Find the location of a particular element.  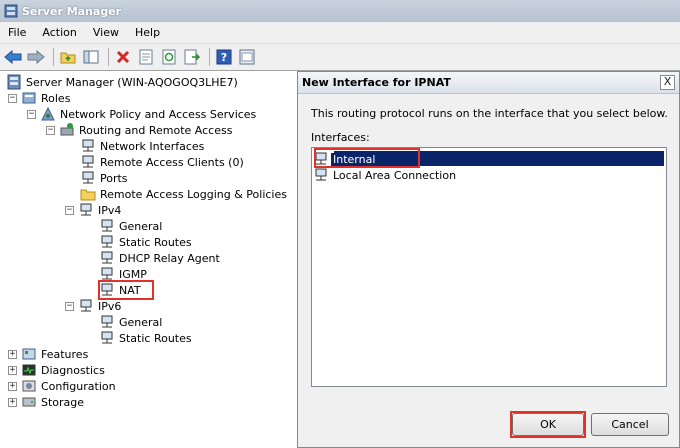

help-icon: ? is located at coordinates (224, 57).